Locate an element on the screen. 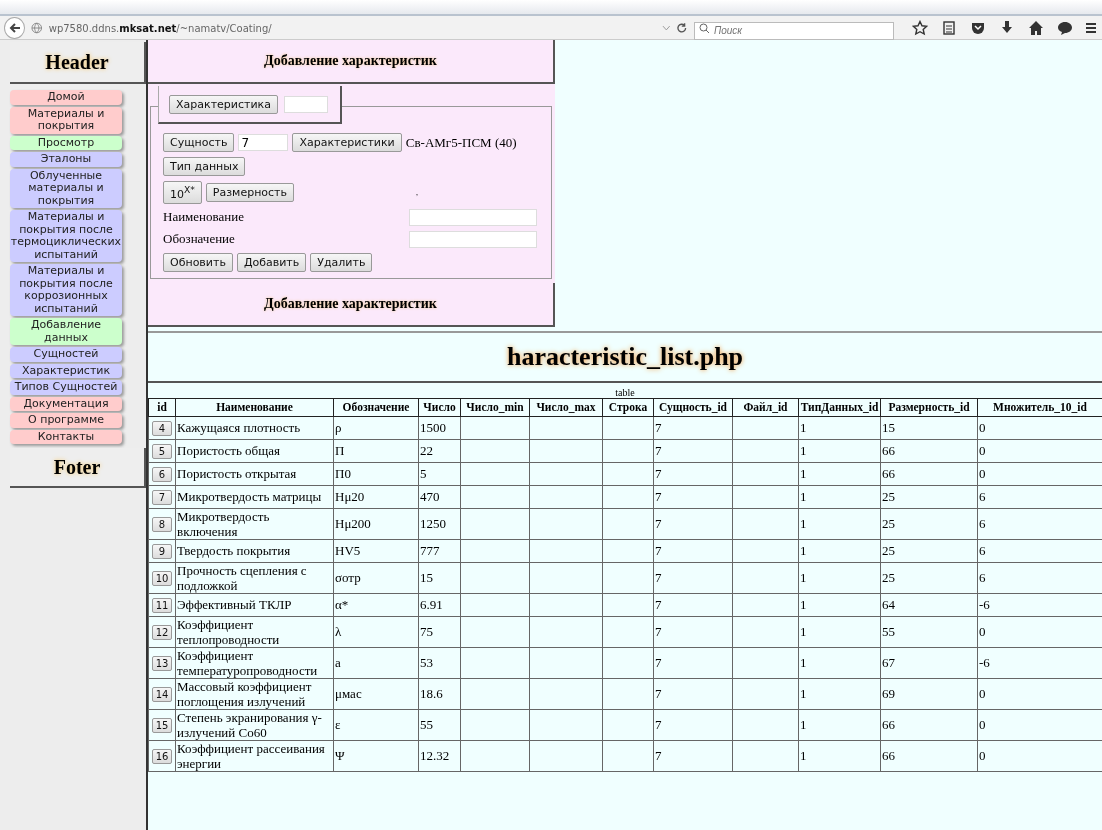  nav-link: Материалы и покрытия is located at coordinates (66, 120).